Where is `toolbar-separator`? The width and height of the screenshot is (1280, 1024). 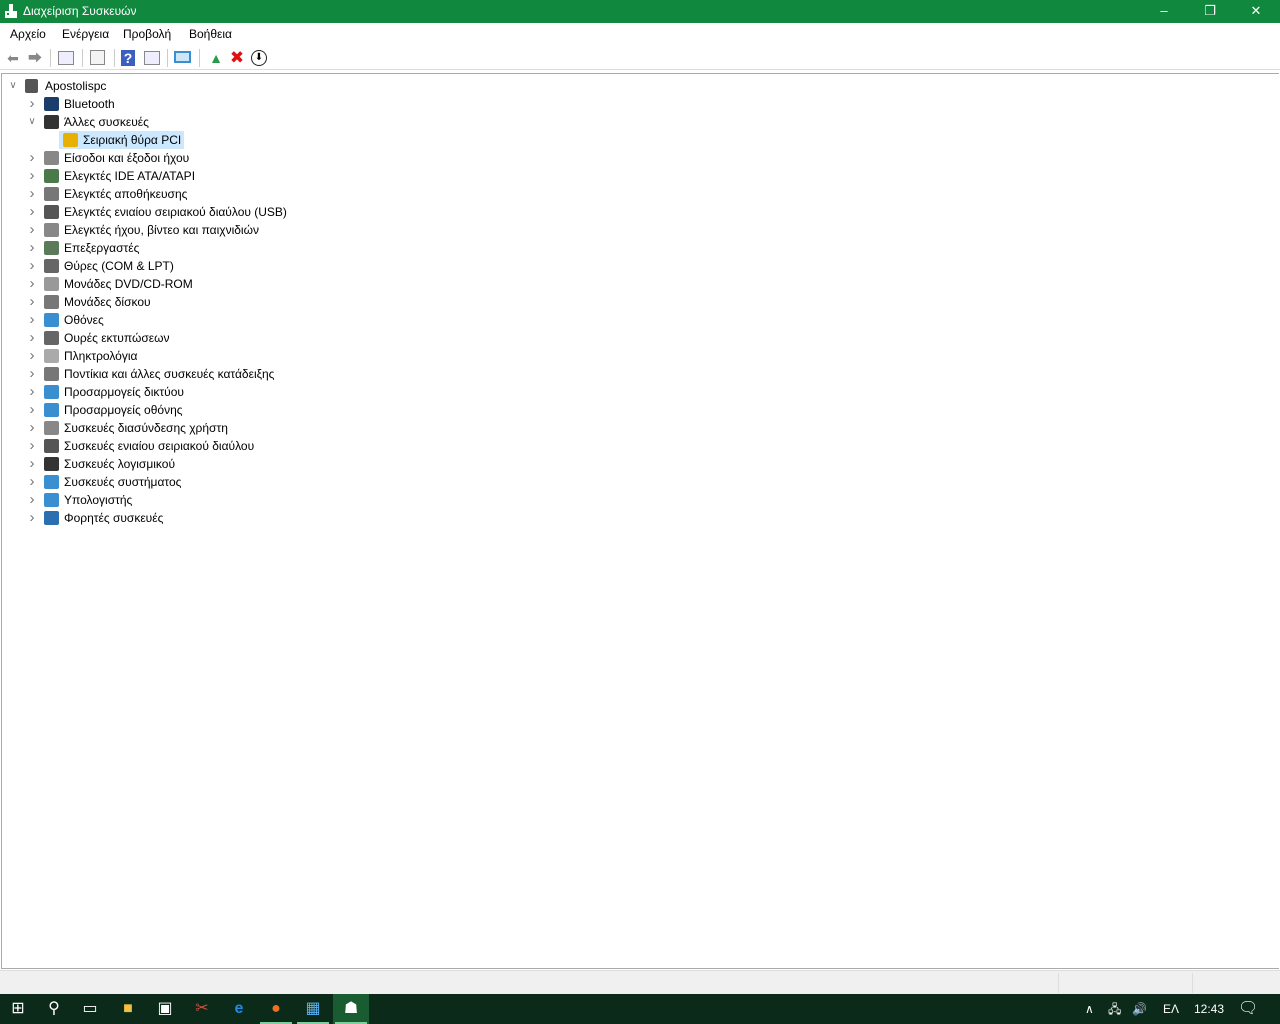 toolbar-separator is located at coordinates (167, 58).